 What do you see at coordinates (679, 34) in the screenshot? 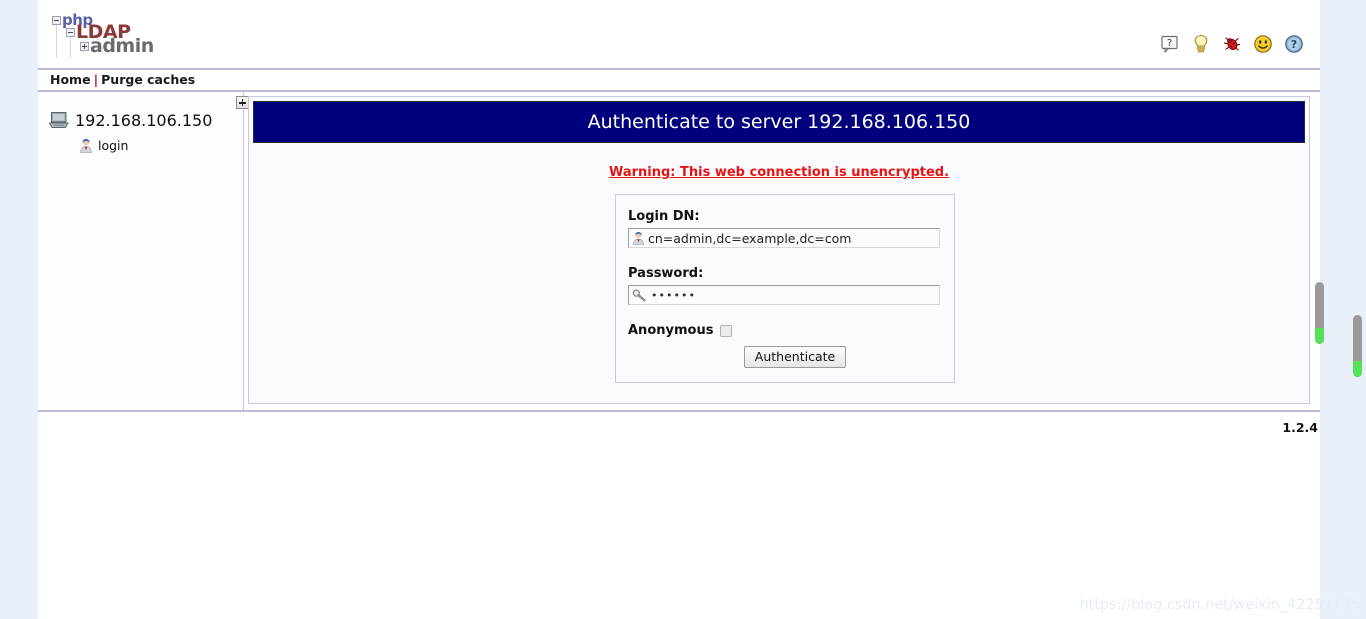
I see `app-header: php LDAP admin ? ?` at bounding box center [679, 34].